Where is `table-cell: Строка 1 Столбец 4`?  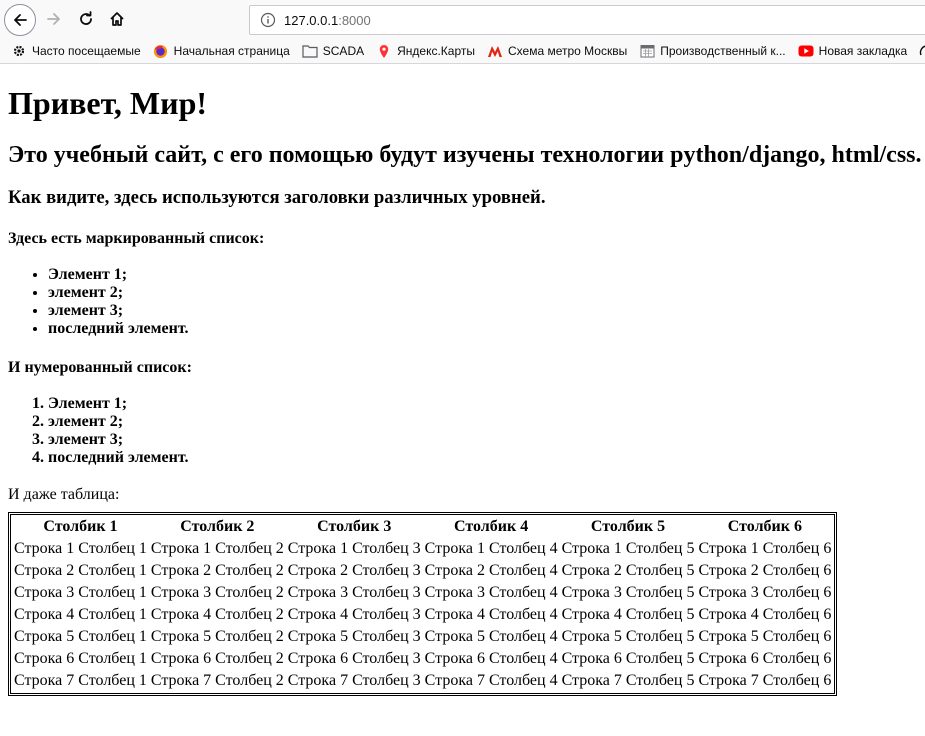
table-cell: Строка 1 Столбец 4 is located at coordinates (491, 548).